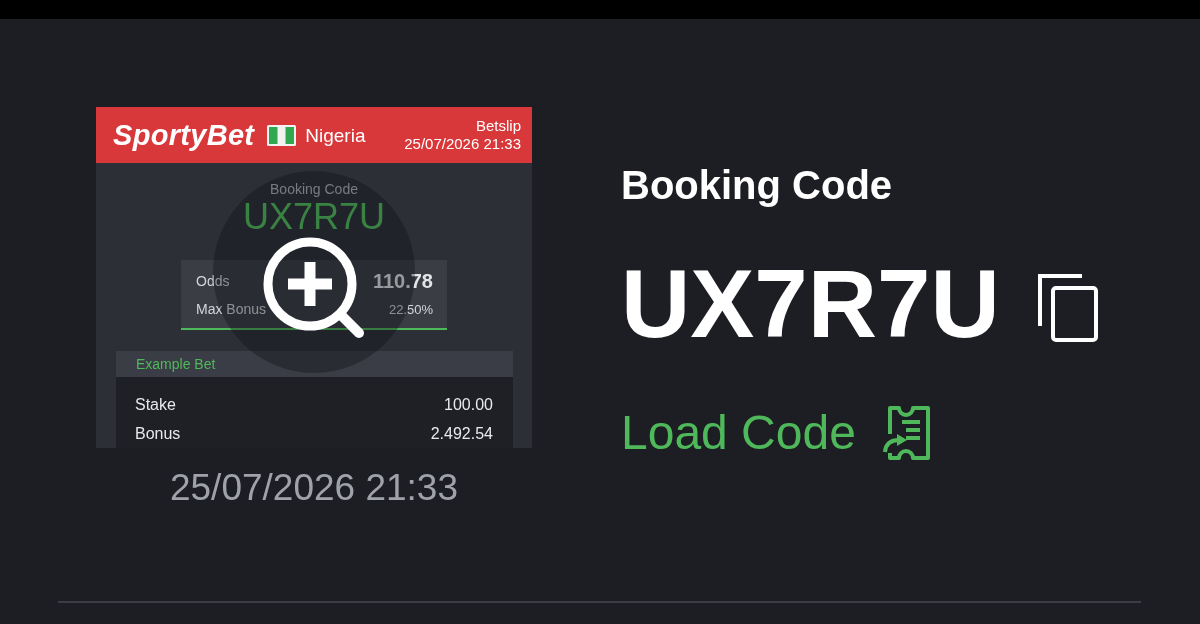 The width and height of the screenshot is (1200, 624). Describe the element at coordinates (461, 434) in the screenshot. I see `summary-value: 2.492.54` at that location.